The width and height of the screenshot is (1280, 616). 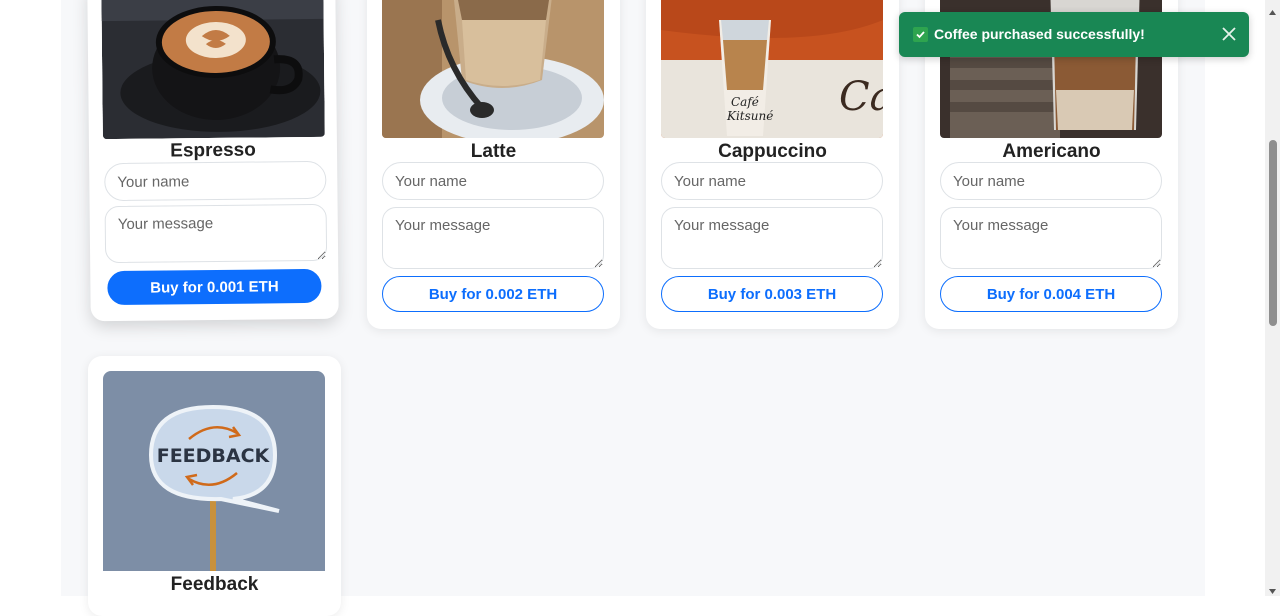 I want to click on product-title: Americano, so click(x=1051, y=151).